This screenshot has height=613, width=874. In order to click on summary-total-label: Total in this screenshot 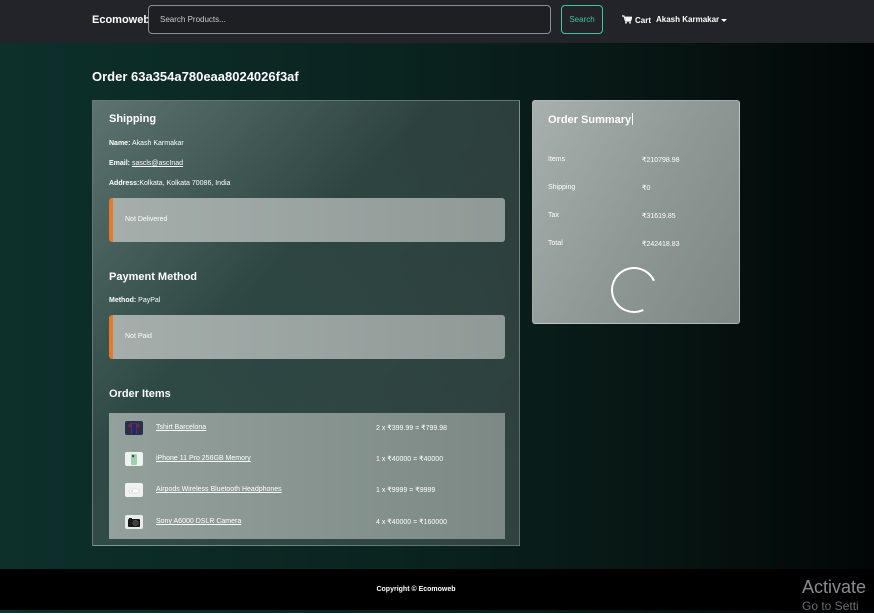, I will do `click(555, 243)`.